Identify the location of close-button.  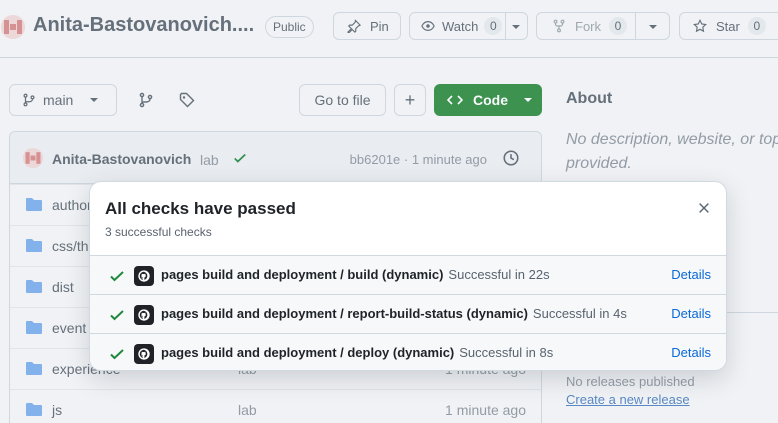
(704, 208).